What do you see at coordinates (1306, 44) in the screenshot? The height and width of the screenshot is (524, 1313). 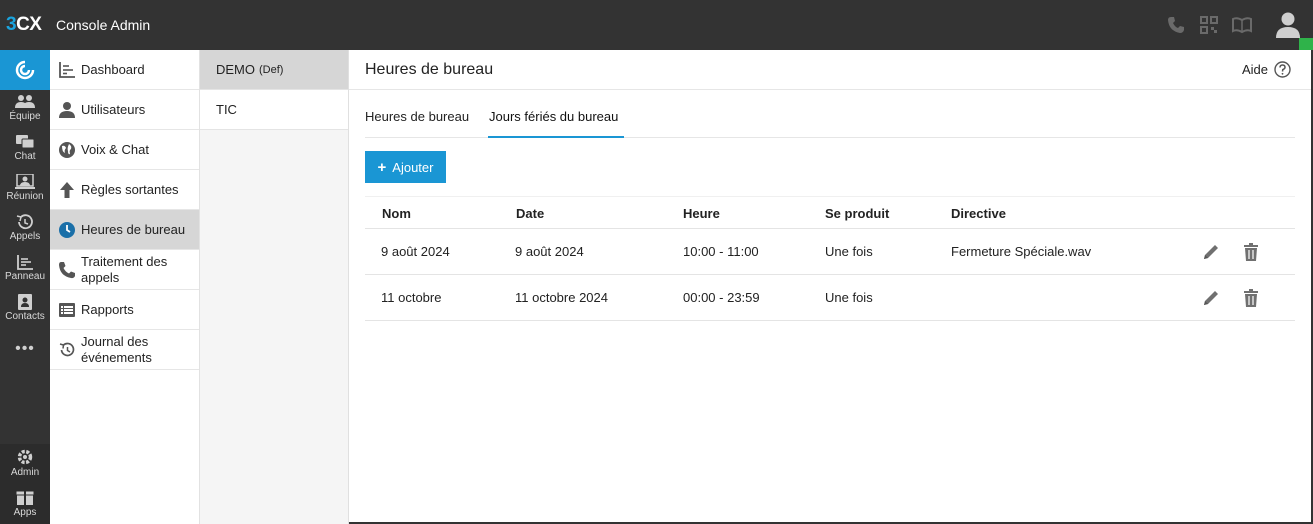 I see `status-indicator` at bounding box center [1306, 44].